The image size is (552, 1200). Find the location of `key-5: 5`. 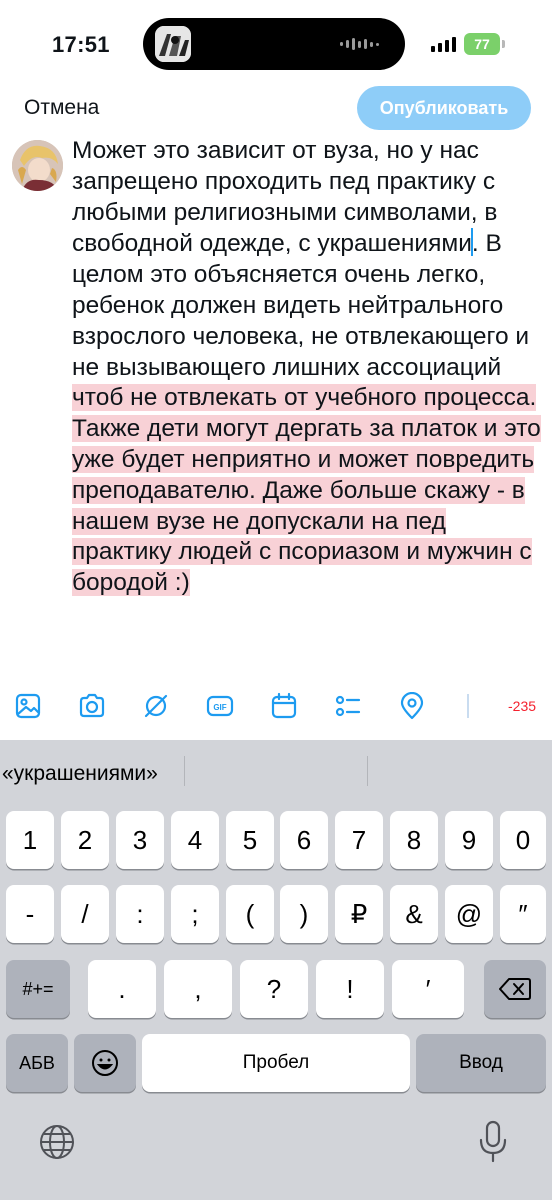

key-5: 5 is located at coordinates (250, 840).